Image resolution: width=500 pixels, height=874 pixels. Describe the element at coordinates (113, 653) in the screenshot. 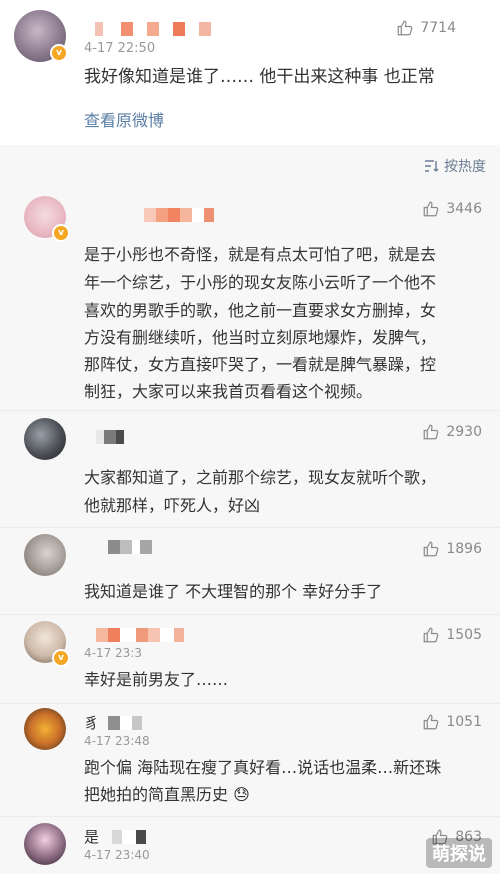

I see `comment-time: 4-17 23:3` at that location.